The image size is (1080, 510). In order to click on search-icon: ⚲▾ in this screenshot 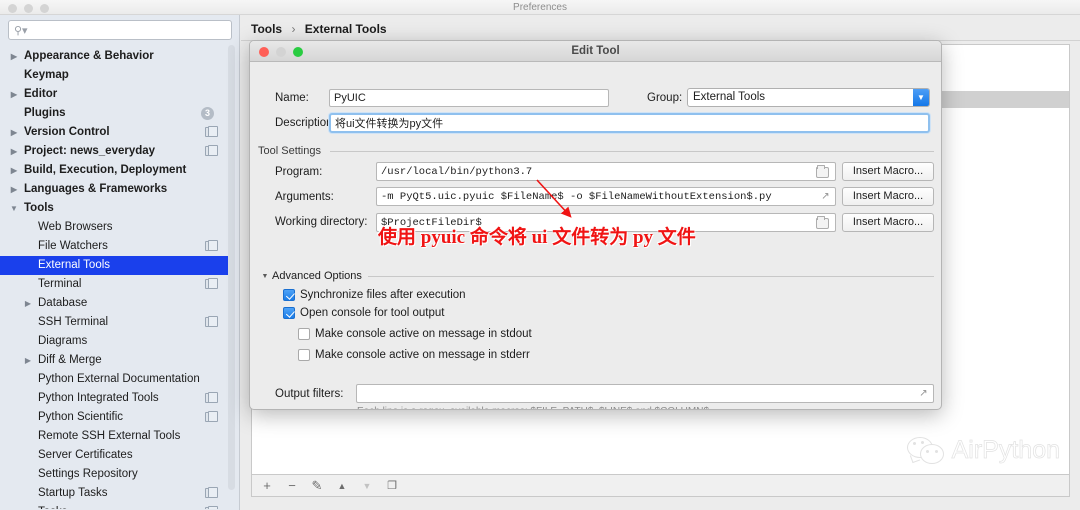, I will do `click(21, 31)`.